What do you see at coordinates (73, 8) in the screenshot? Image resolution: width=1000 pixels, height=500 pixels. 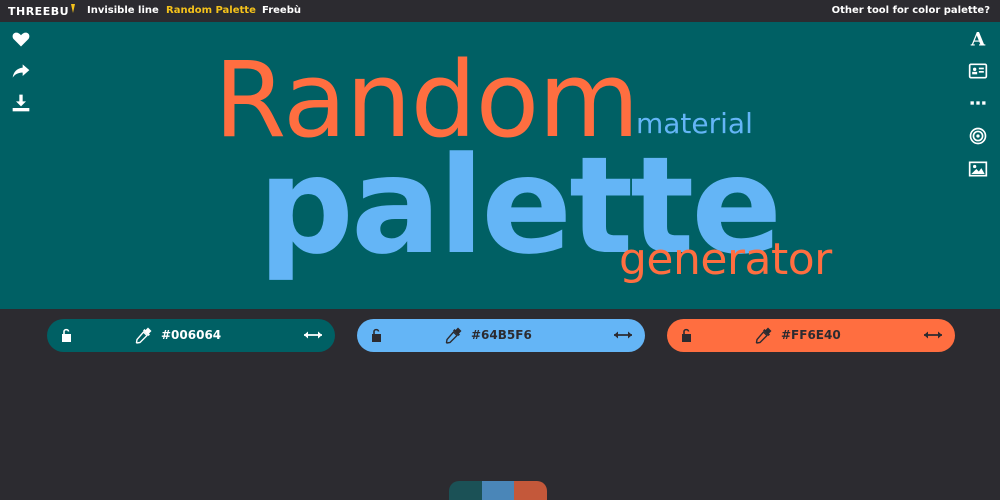 I see `logo-mark-icon` at bounding box center [73, 8].